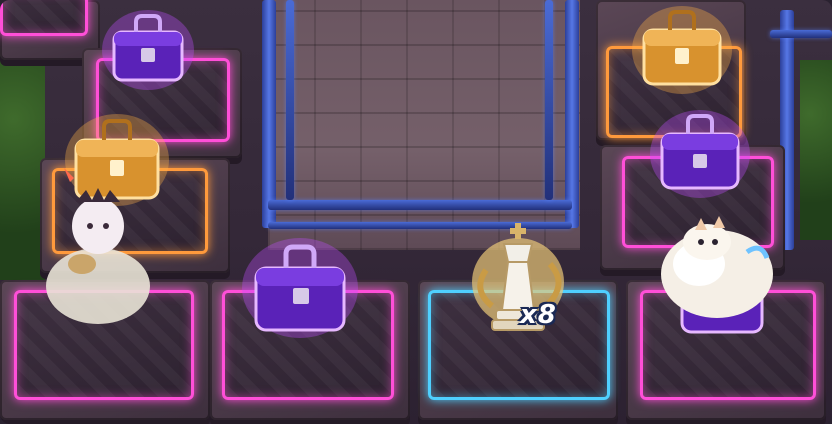  What do you see at coordinates (98, 246) in the screenshot?
I see `player-character-icon` at bounding box center [98, 246].